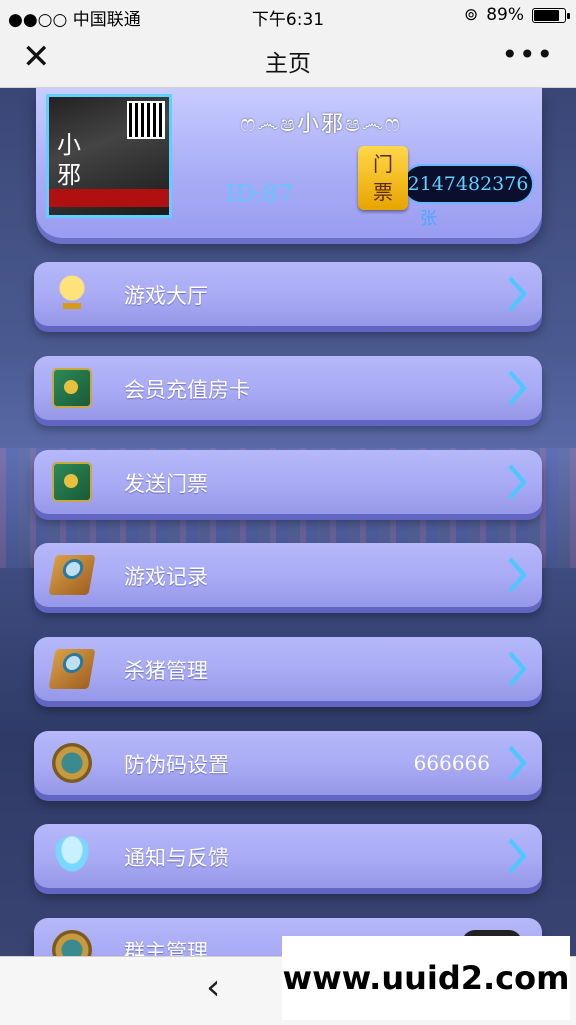 This screenshot has height=1025, width=576. Describe the element at coordinates (176, 858) in the screenshot. I see `menu-label: 通知与反馈` at that location.